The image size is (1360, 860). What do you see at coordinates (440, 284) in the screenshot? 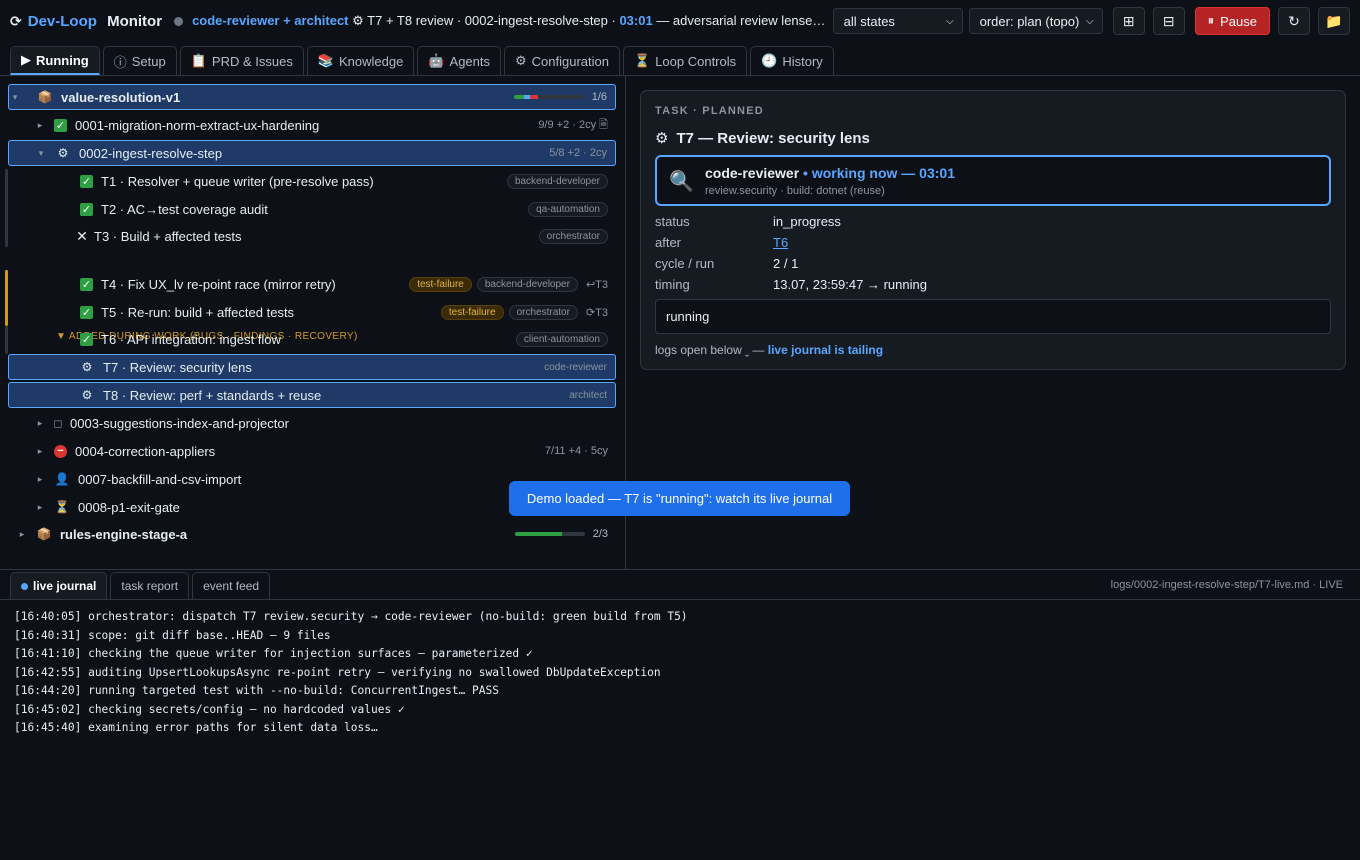
I see `failure-flag: test-failure` at bounding box center [440, 284].